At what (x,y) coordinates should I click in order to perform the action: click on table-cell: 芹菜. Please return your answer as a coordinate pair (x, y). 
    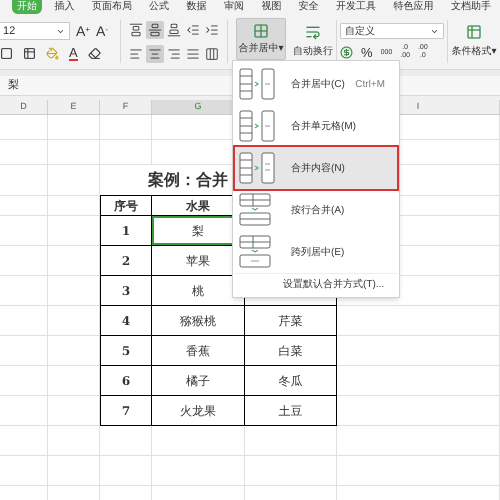
    Looking at the image, I should click on (291, 321).